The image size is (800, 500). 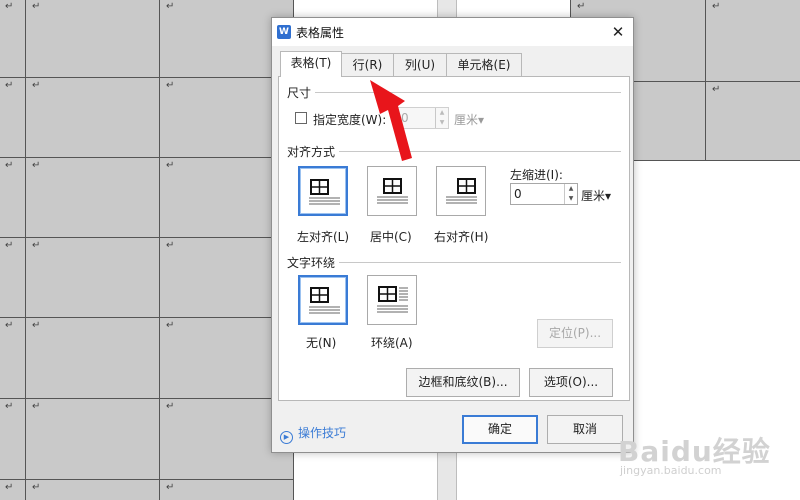 I want to click on red-arrow, so click(x=391, y=120).